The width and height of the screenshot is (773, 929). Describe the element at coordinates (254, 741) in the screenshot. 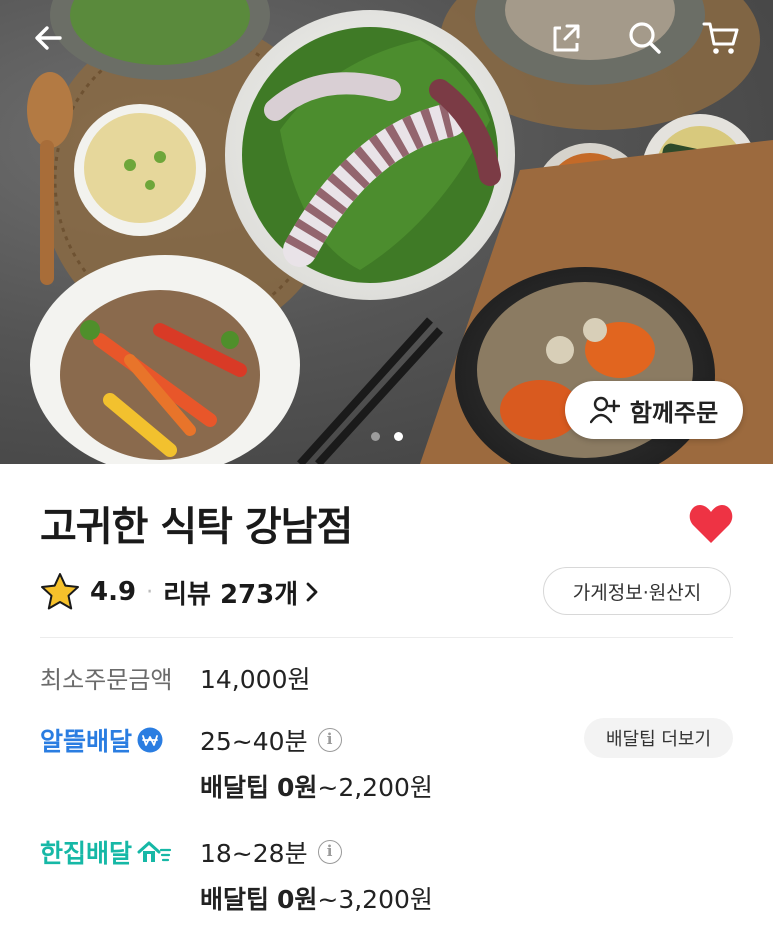

I see `delivery-time: 25~40분` at that location.